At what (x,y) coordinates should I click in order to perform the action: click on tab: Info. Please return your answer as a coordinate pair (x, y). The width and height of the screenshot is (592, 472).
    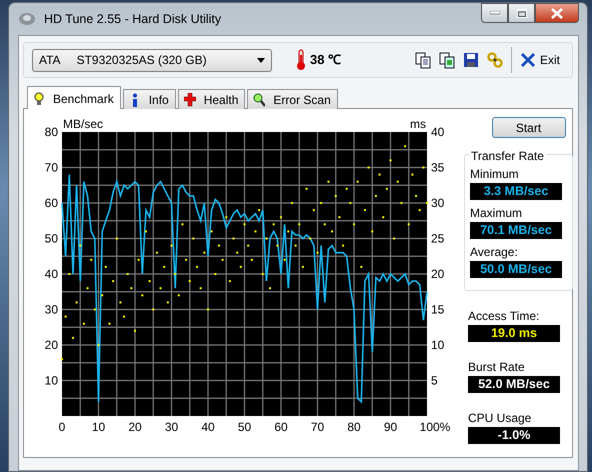
    Looking at the image, I should click on (149, 99).